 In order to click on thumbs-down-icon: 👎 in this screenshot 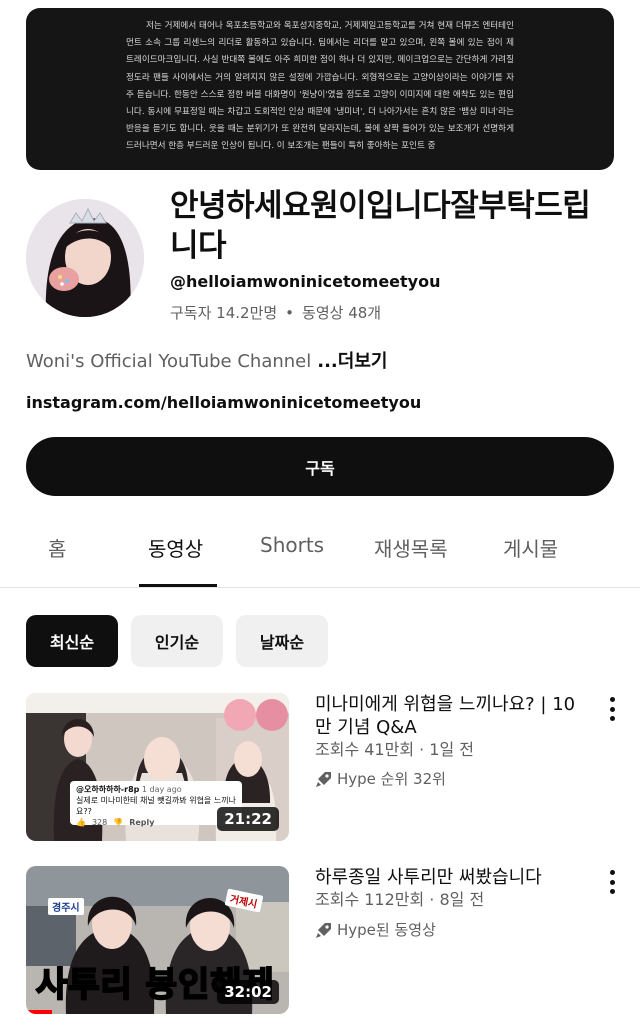, I will do `click(118, 822)`.